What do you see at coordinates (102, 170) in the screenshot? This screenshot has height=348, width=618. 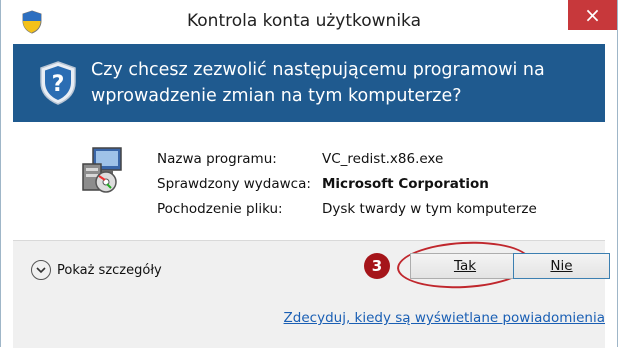 I see `installer-program-icon` at bounding box center [102, 170].